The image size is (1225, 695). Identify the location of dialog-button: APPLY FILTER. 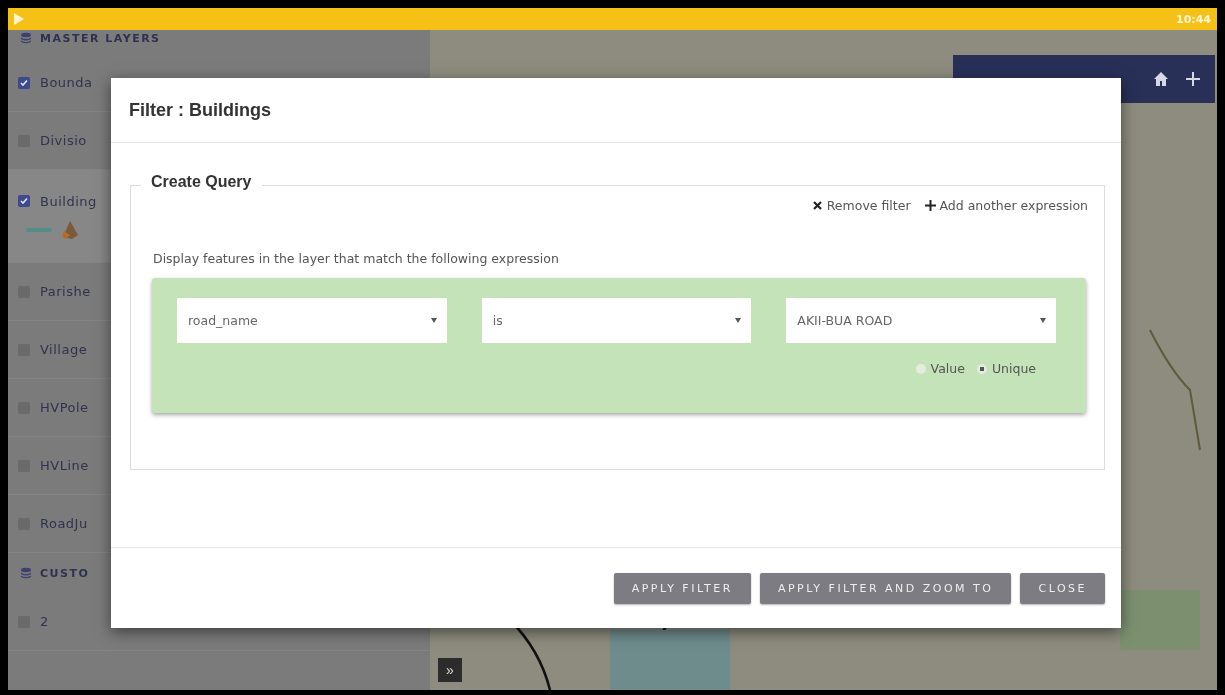
(682, 588).